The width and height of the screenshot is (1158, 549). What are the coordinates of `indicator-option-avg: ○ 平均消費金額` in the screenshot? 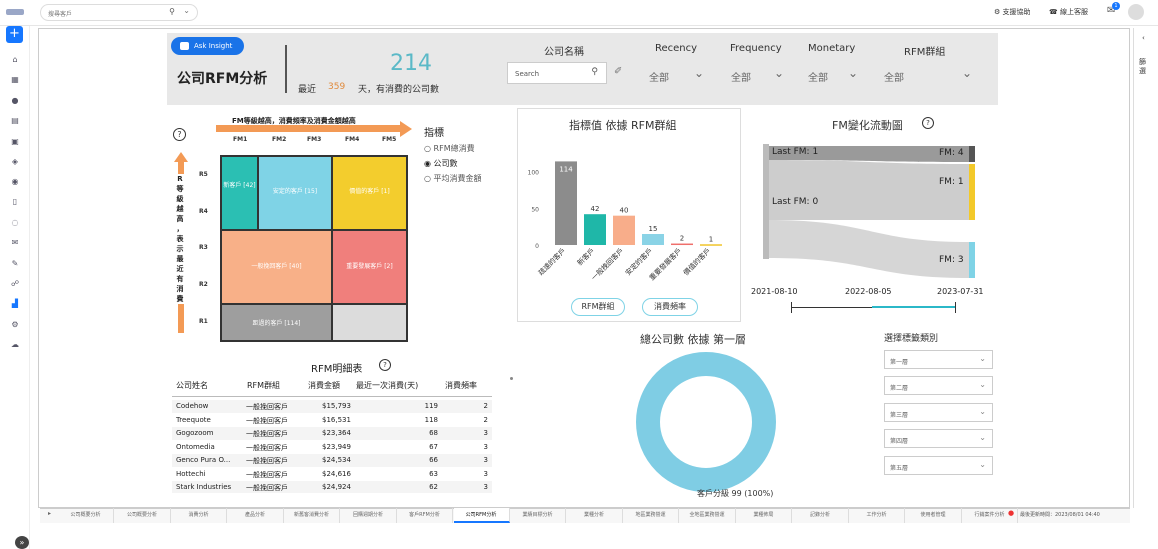 It's located at (453, 178).